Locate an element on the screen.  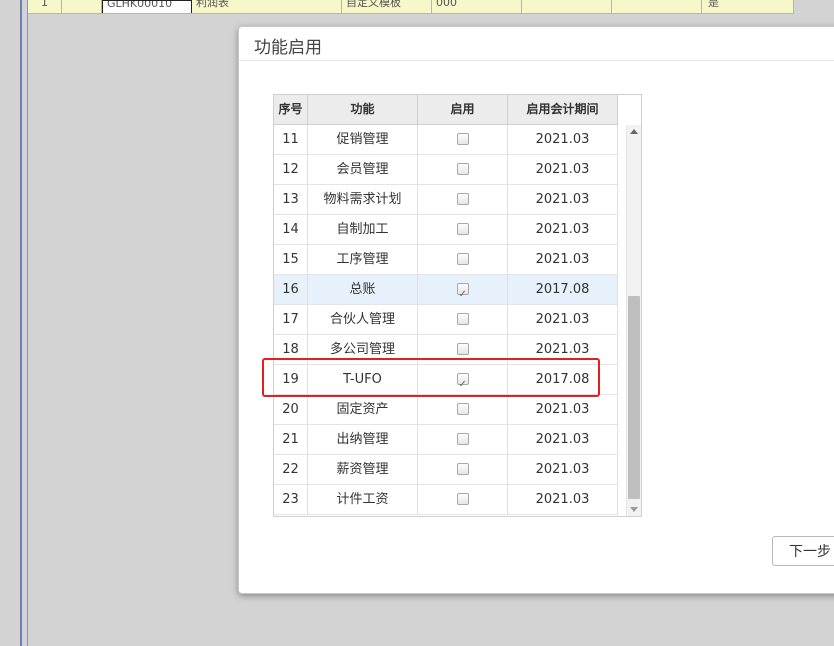
dialog-title: 功能启用 is located at coordinates (288, 48).